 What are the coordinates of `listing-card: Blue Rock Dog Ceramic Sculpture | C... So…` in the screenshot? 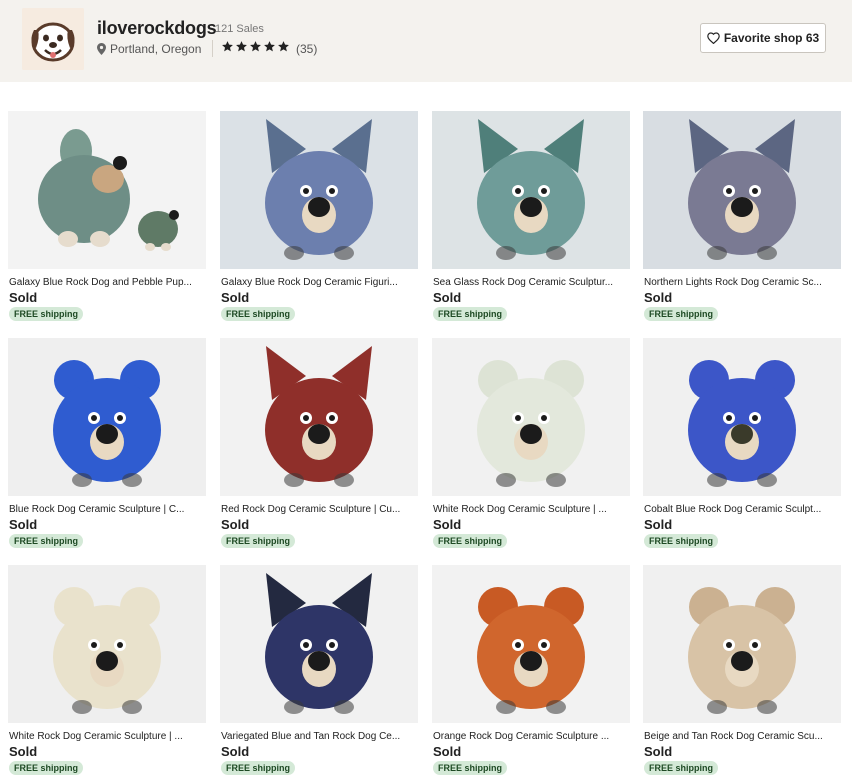 It's located at (107, 447).